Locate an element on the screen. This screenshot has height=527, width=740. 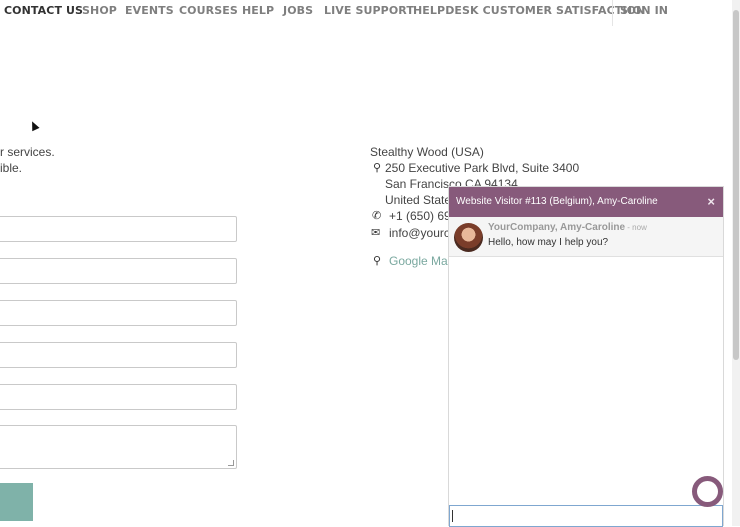
contact-subject-input is located at coordinates (118, 397).